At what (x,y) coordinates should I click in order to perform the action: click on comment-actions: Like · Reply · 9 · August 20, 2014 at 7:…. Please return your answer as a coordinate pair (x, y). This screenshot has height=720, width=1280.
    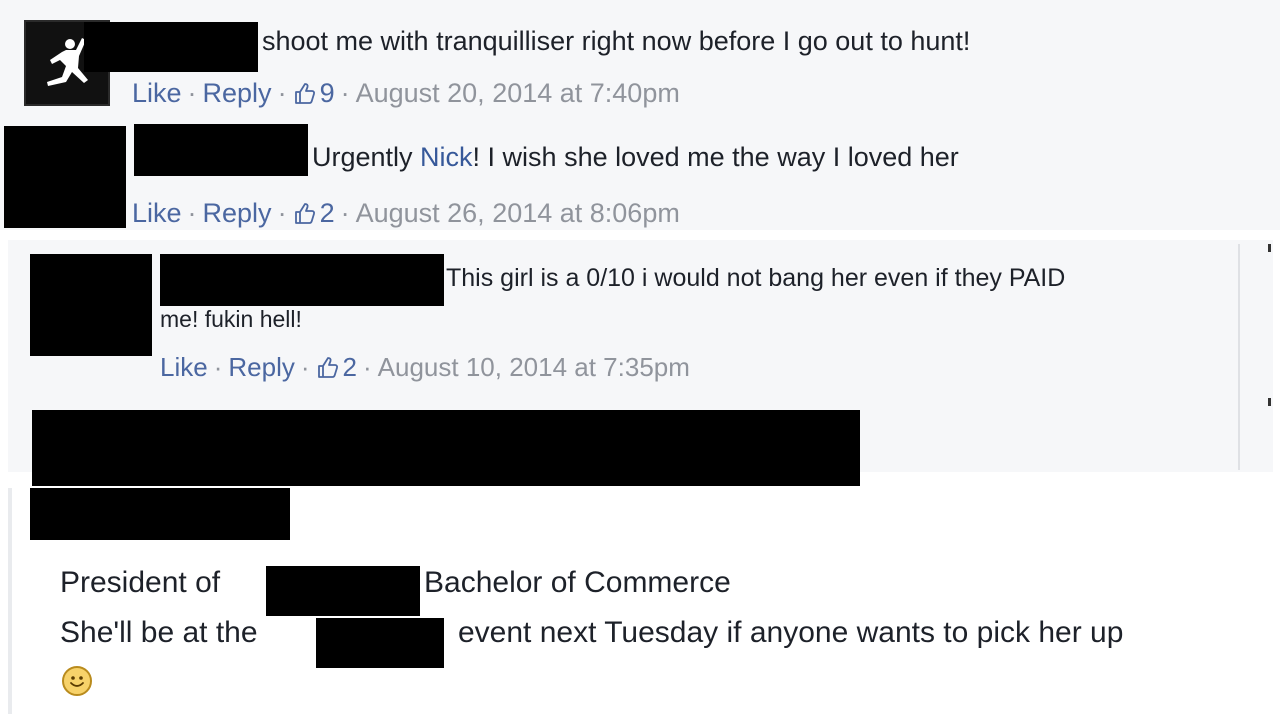
    Looking at the image, I should click on (406, 93).